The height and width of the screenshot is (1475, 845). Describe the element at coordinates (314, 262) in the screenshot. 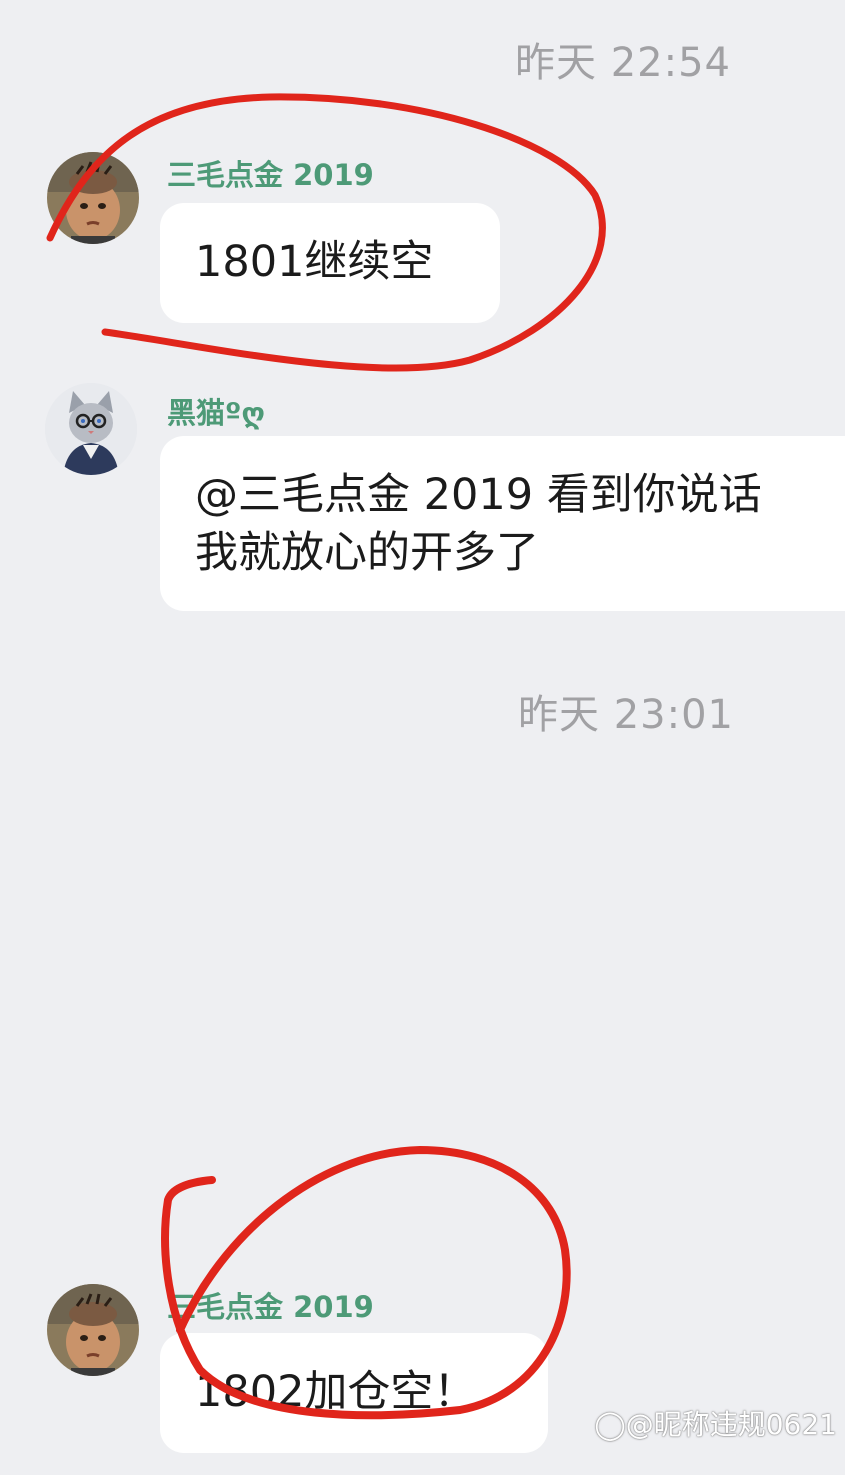

I see `message-text: 1801继续空` at that location.